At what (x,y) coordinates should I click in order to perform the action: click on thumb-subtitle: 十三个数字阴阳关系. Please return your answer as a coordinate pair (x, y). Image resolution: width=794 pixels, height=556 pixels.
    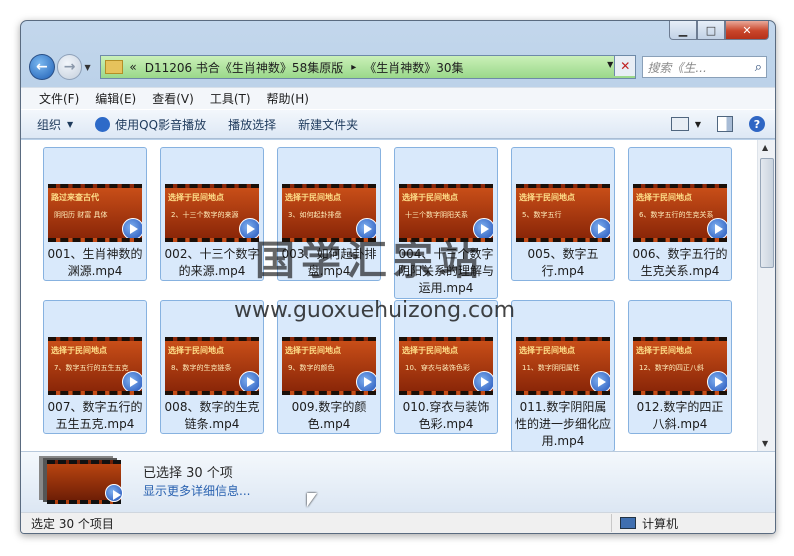
    Looking at the image, I should click on (436, 215).